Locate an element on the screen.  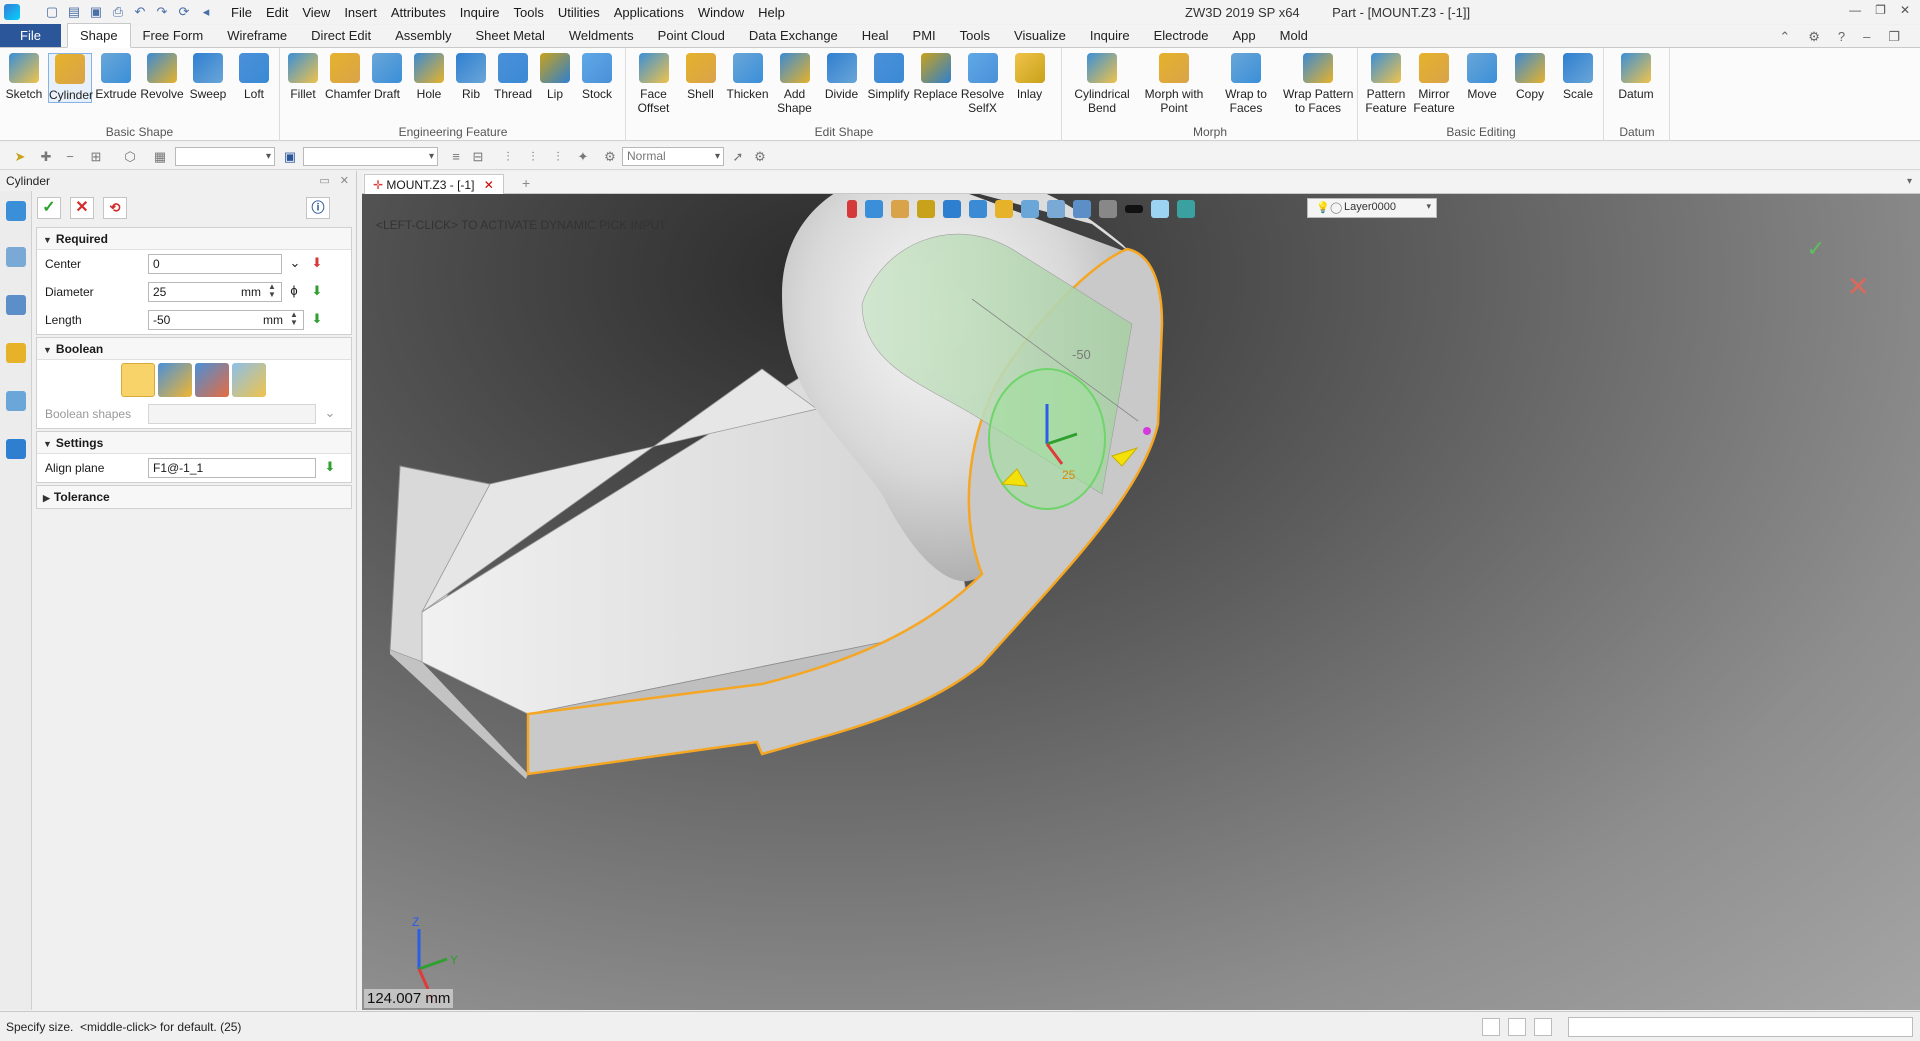
tool-simplify: Simplify is located at coordinates (888, 77).